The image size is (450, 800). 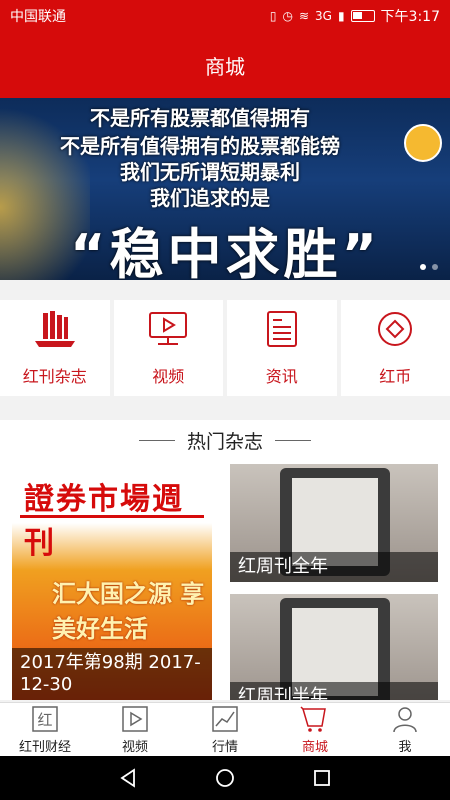 What do you see at coordinates (55, 348) in the screenshot?
I see `quick-nav-magazines: 红刊杂志` at bounding box center [55, 348].